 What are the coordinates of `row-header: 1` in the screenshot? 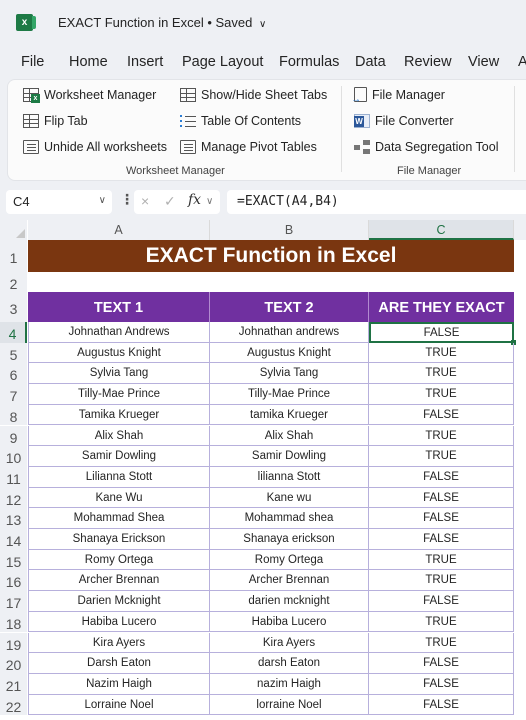 It's located at (13, 256).